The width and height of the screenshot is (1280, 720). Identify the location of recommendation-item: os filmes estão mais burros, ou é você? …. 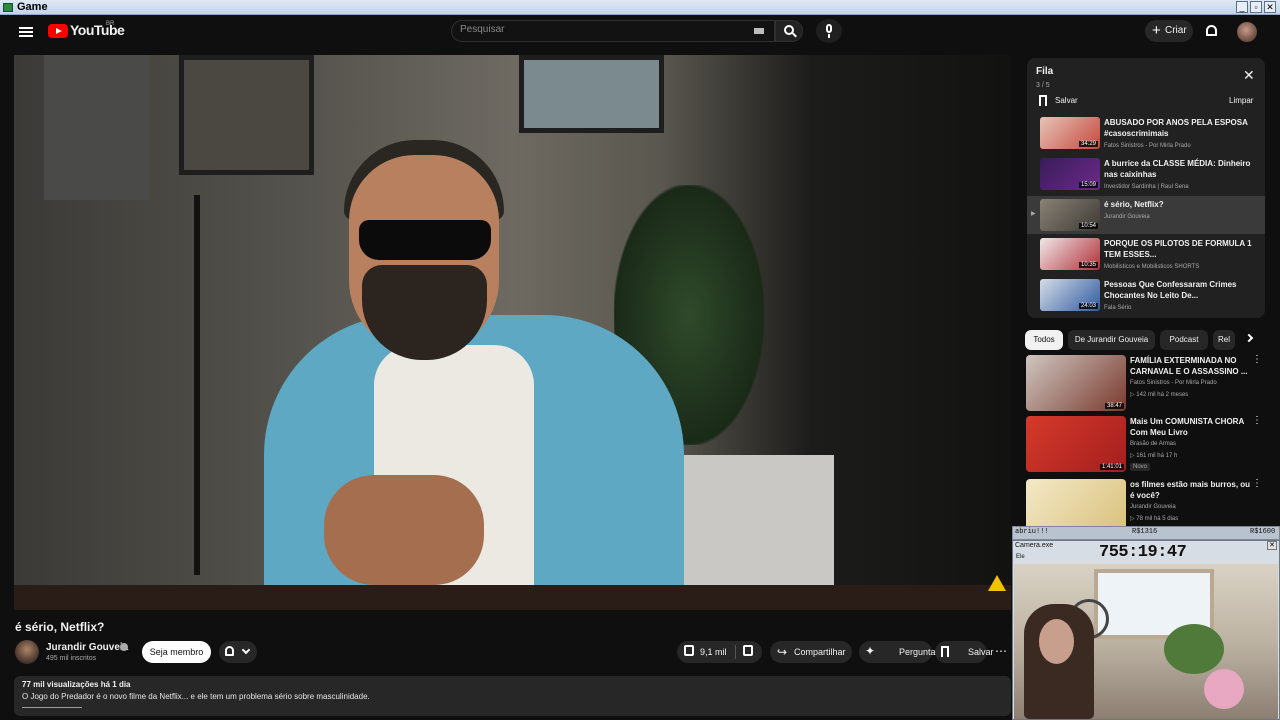
(1146, 502).